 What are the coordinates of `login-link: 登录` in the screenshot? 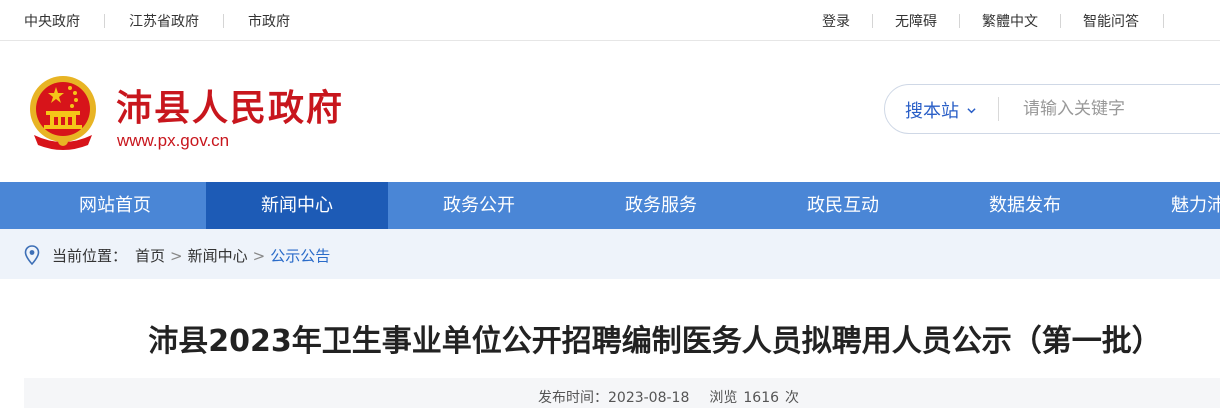 It's located at (836, 21).